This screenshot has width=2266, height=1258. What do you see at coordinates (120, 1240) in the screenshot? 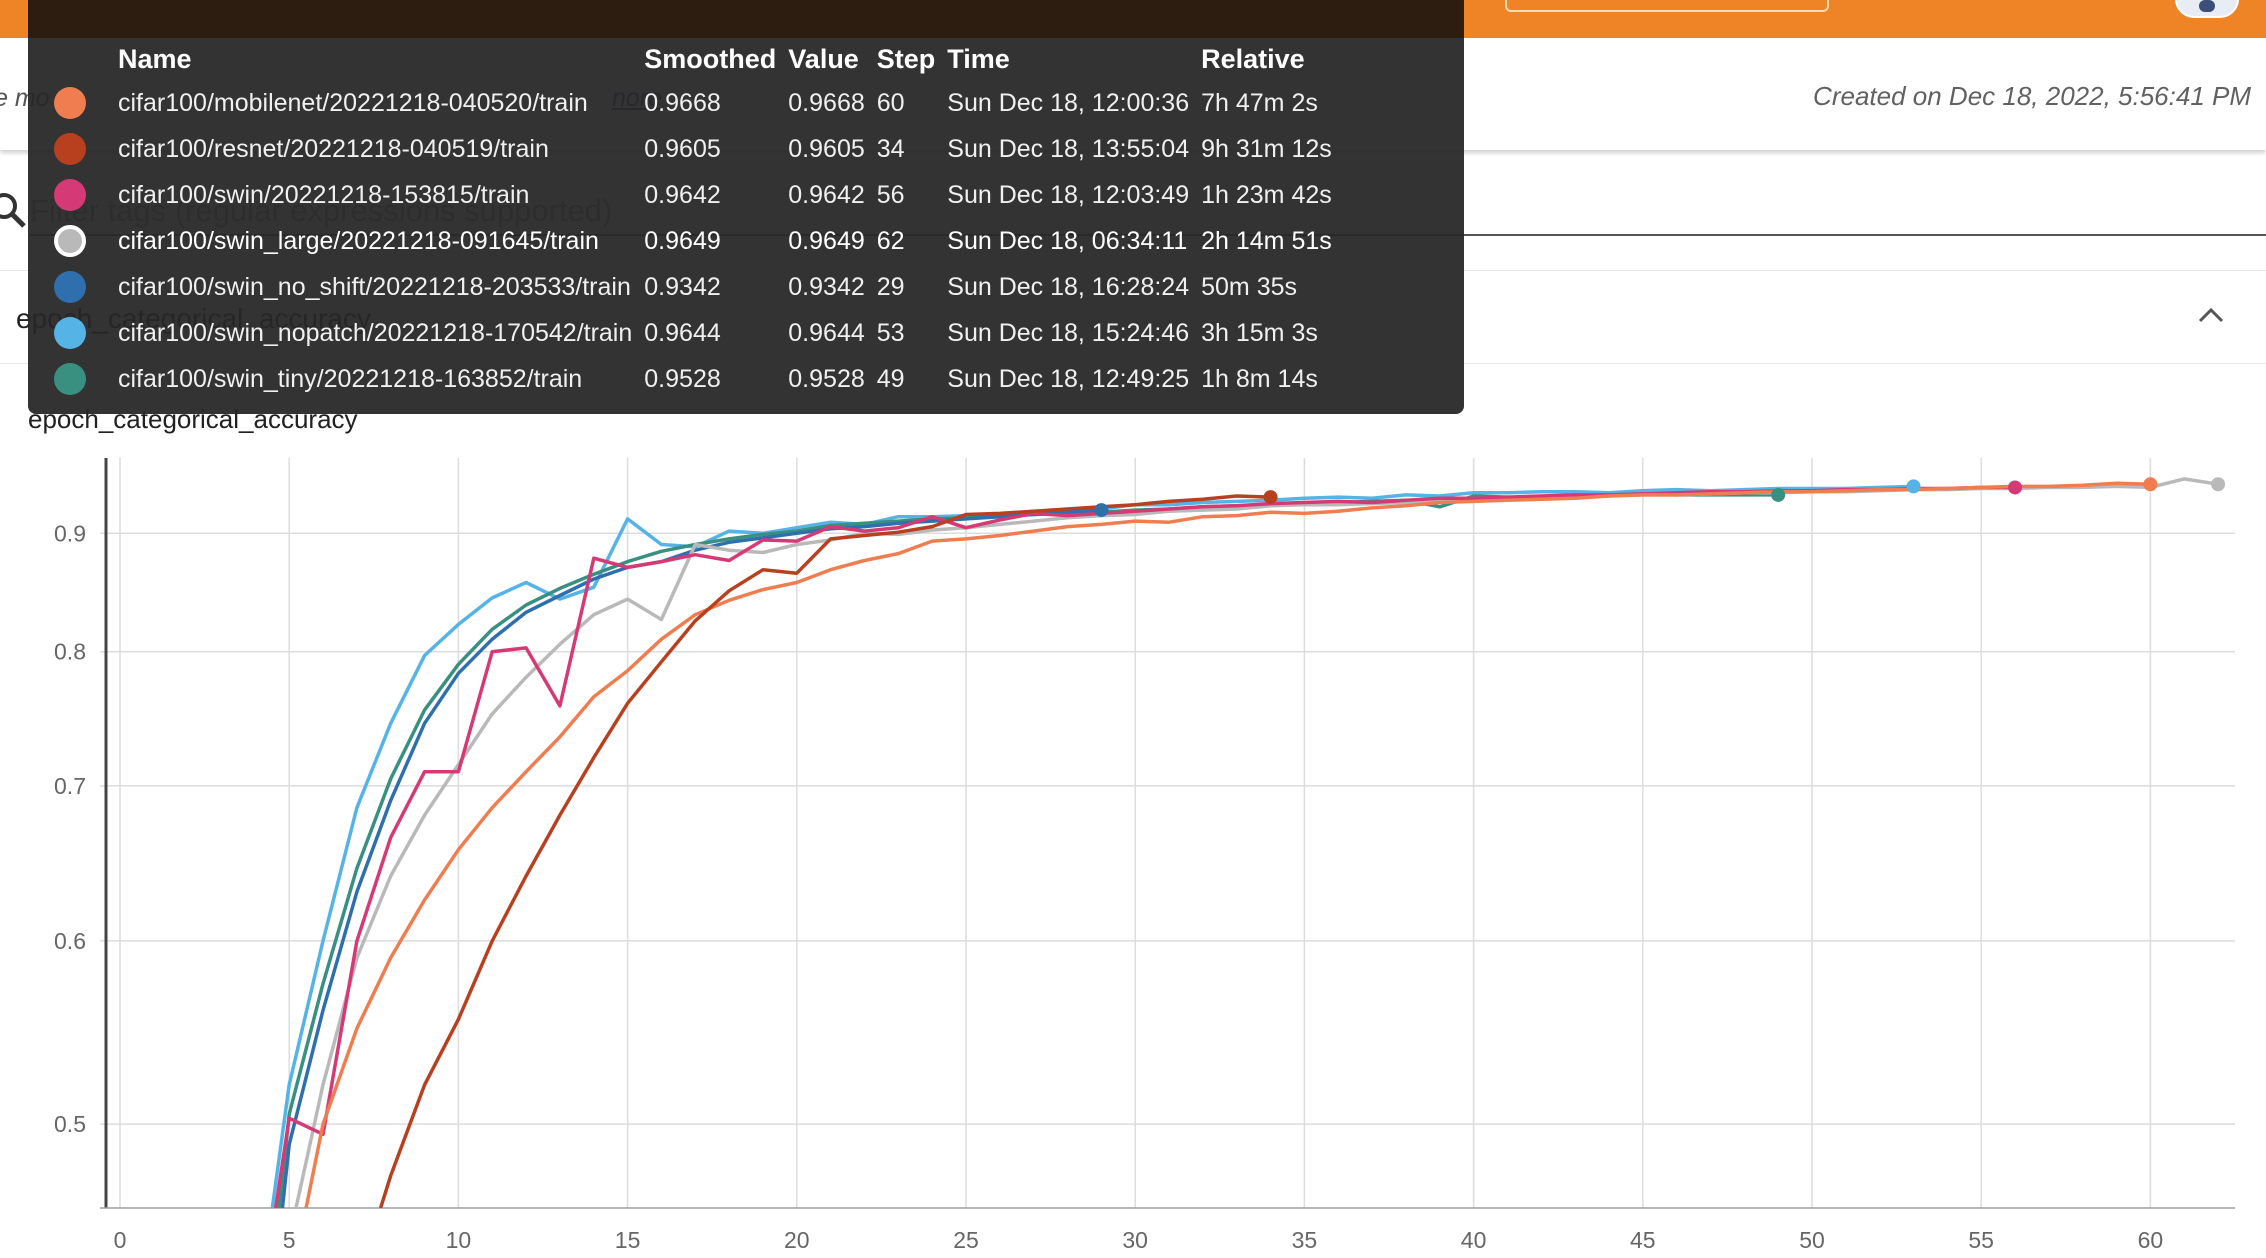
I see `x-tick-label: 0` at bounding box center [120, 1240].